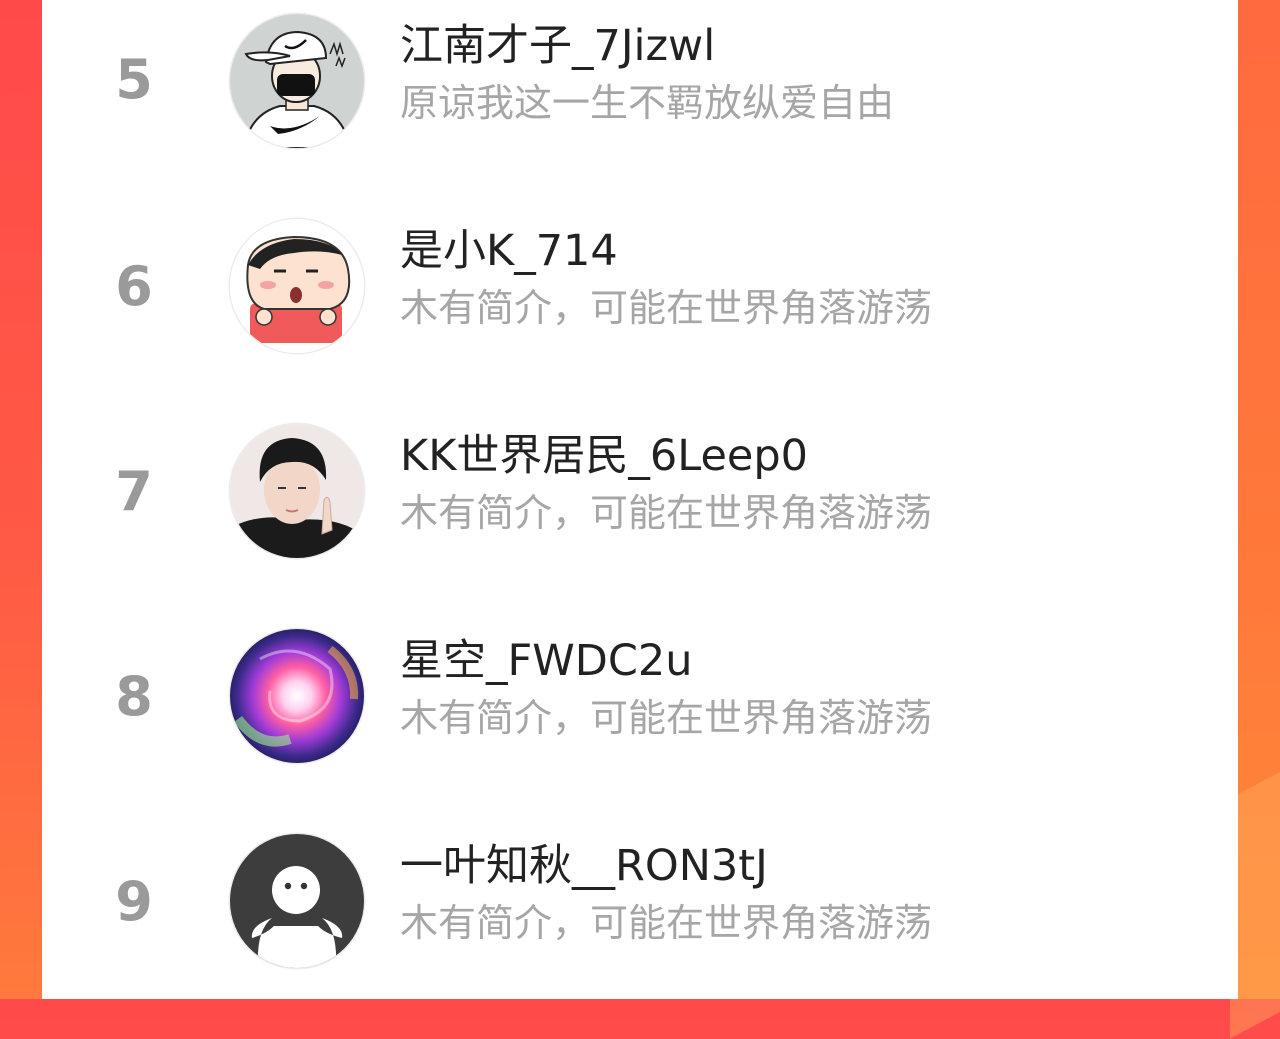 This screenshot has height=1039, width=1280. Describe the element at coordinates (584, 866) in the screenshot. I see `user-name: 一叶知秋__RON3tJ` at that location.